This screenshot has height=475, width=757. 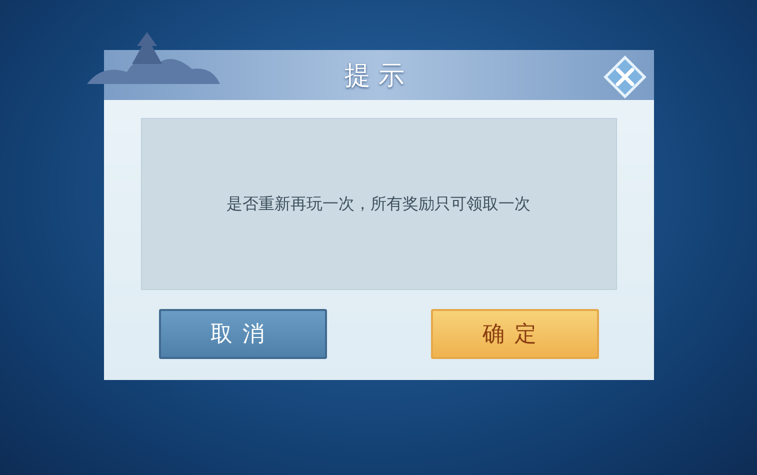 I want to click on dialog-title: 提示, so click(x=378, y=76).